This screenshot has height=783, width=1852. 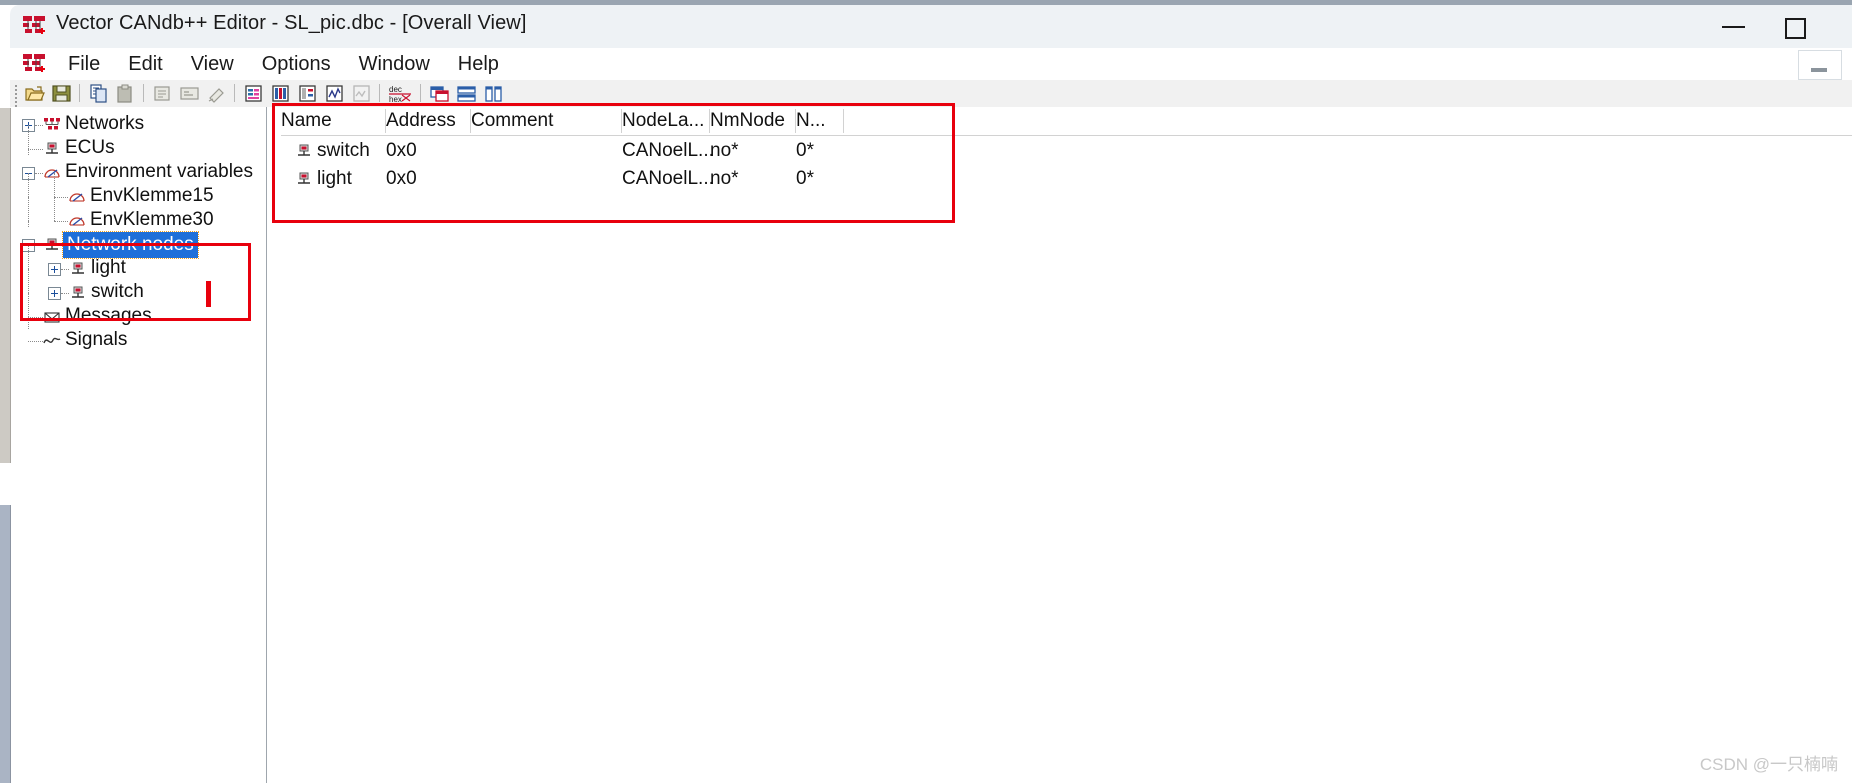 I want to click on column-header-label: Comment, so click(x=512, y=120).